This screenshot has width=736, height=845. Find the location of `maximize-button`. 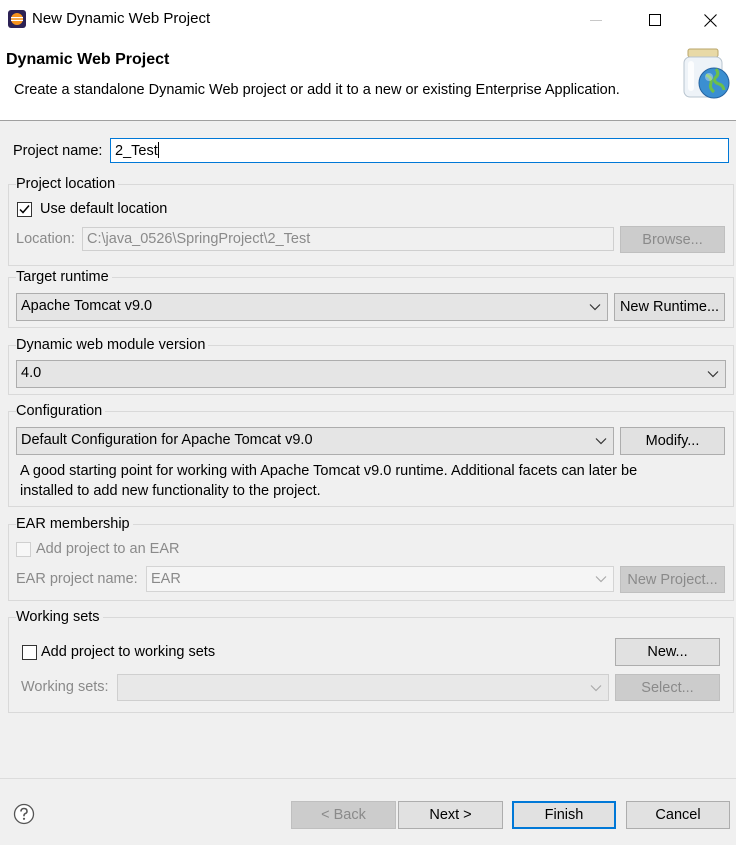

maximize-button is located at coordinates (655, 20).